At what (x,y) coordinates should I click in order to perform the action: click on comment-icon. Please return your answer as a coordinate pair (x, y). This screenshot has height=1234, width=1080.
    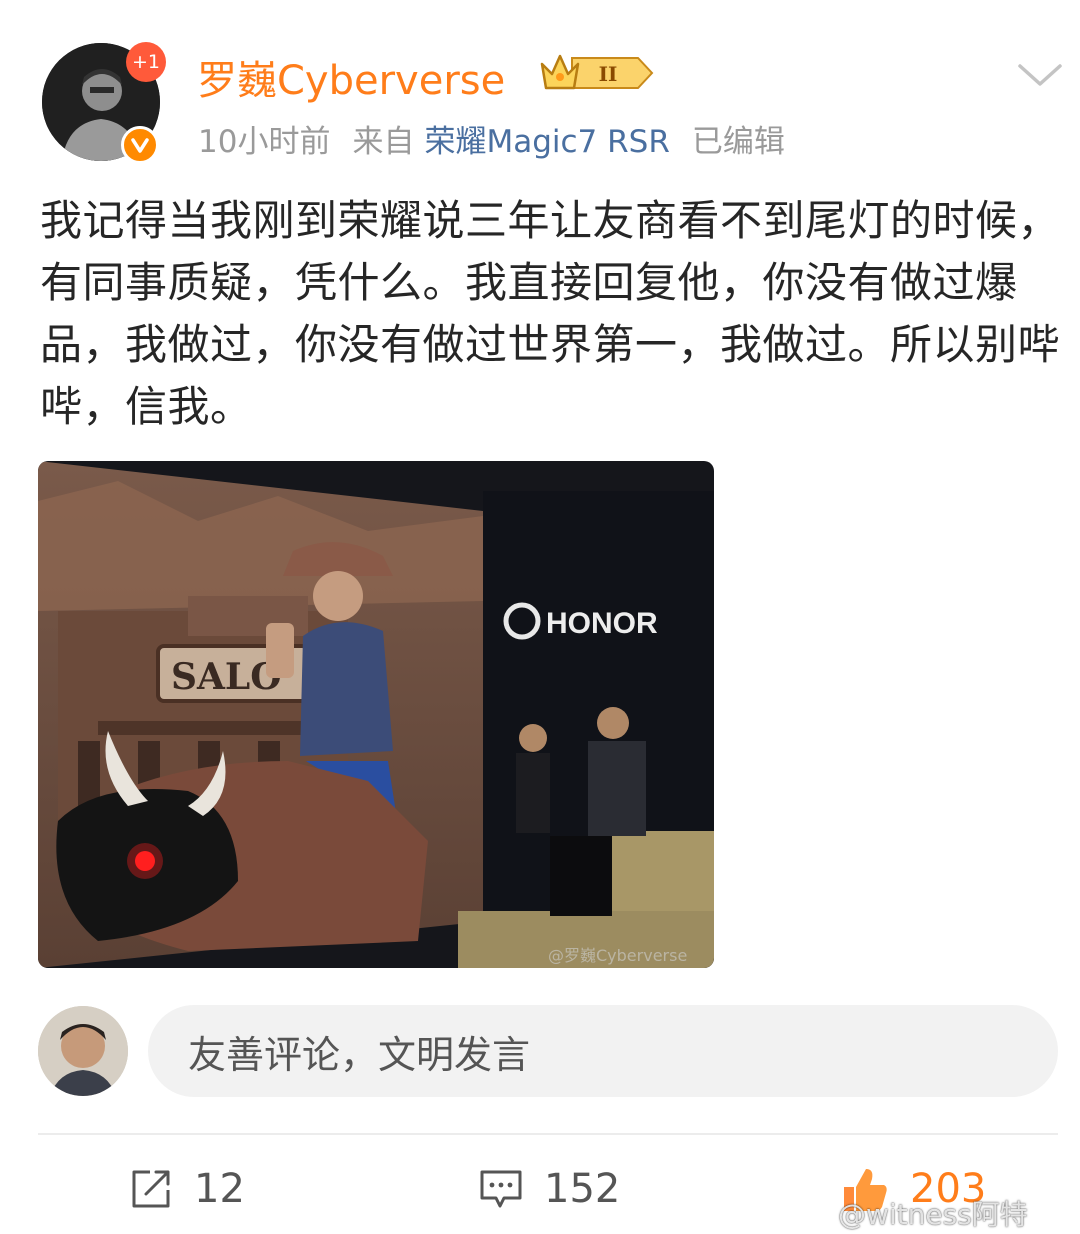
    Looking at the image, I should click on (501, 1189).